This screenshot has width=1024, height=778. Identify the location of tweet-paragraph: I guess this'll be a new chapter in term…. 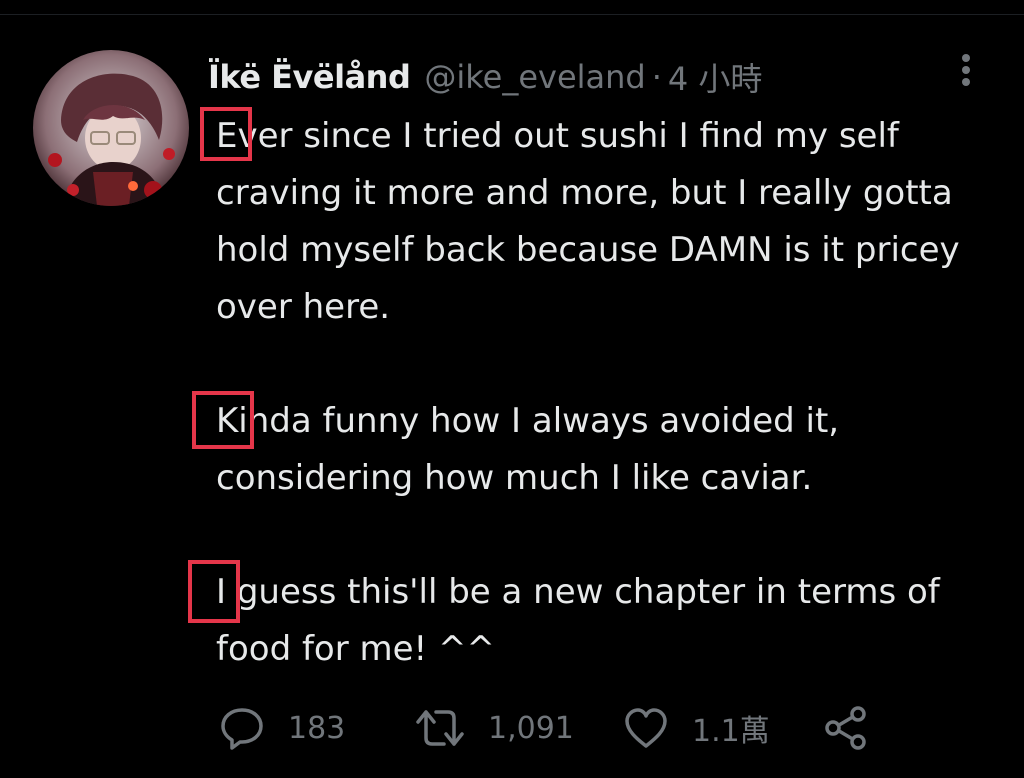
(578, 620).